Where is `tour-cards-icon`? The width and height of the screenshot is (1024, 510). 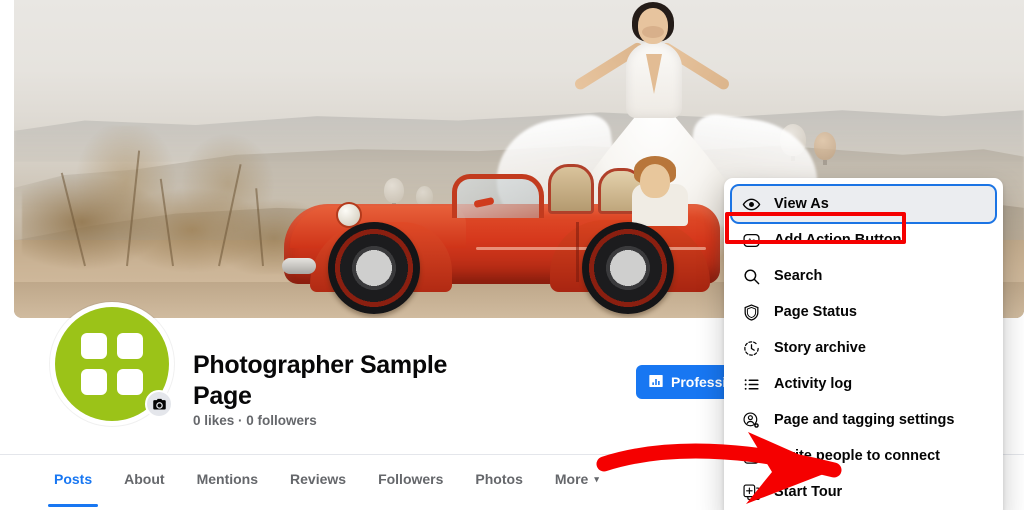
tour-cards-icon is located at coordinates (751, 492).